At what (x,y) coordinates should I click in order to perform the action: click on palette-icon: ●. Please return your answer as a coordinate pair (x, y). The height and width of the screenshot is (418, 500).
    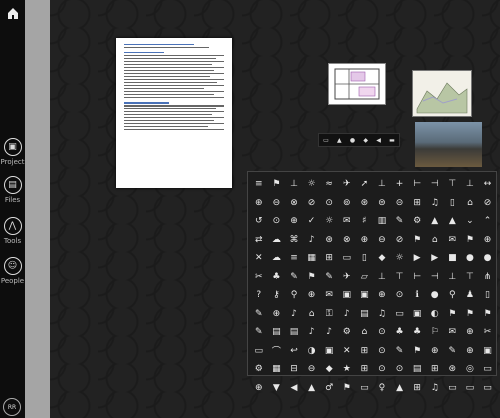
    Looking at the image, I should click on (470, 258).